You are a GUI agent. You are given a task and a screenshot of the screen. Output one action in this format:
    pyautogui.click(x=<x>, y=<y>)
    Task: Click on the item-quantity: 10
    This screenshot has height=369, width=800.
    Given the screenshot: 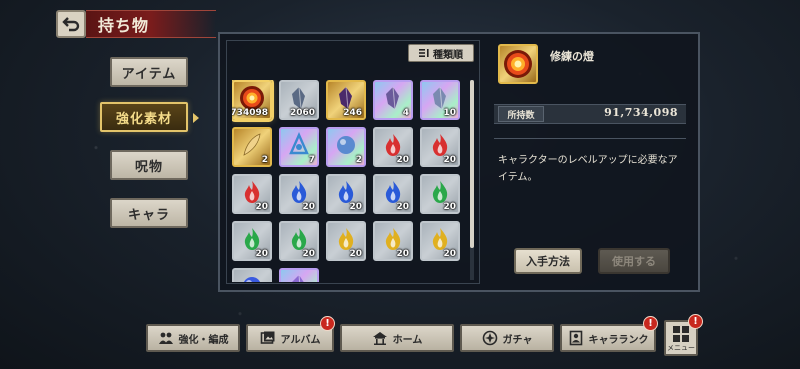 What is the action you would take?
    pyautogui.click(x=449, y=113)
    